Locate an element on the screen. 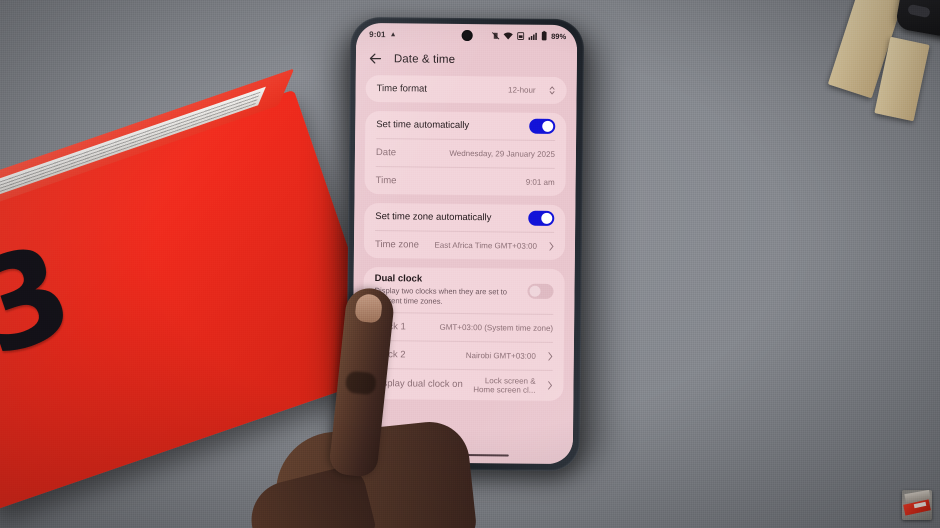 This screenshot has height=528, width=940. front-camera-punch-hole is located at coordinates (467, 35).